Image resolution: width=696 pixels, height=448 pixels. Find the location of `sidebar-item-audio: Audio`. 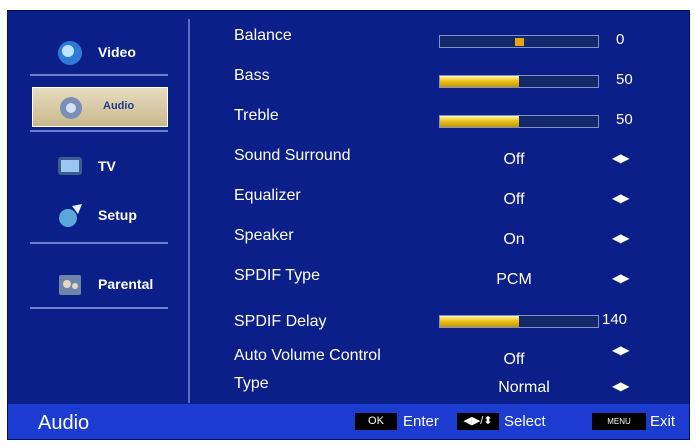

sidebar-item-audio: Audio is located at coordinates (100, 107).